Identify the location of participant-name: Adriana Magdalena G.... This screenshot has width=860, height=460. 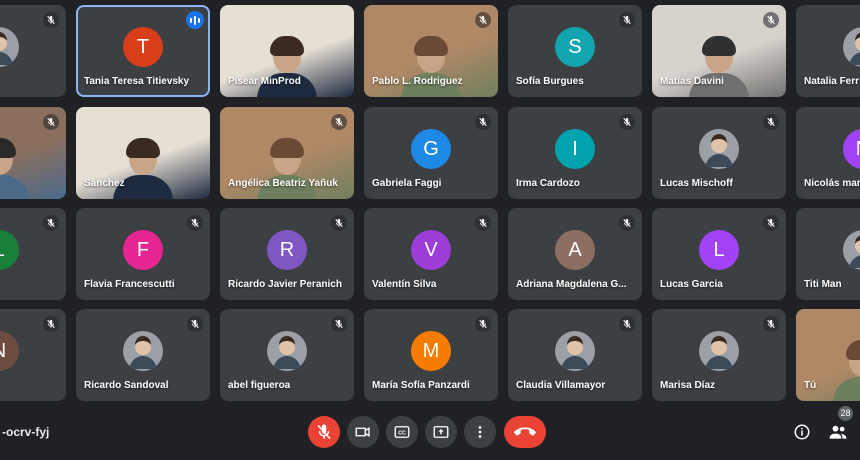
(571, 284).